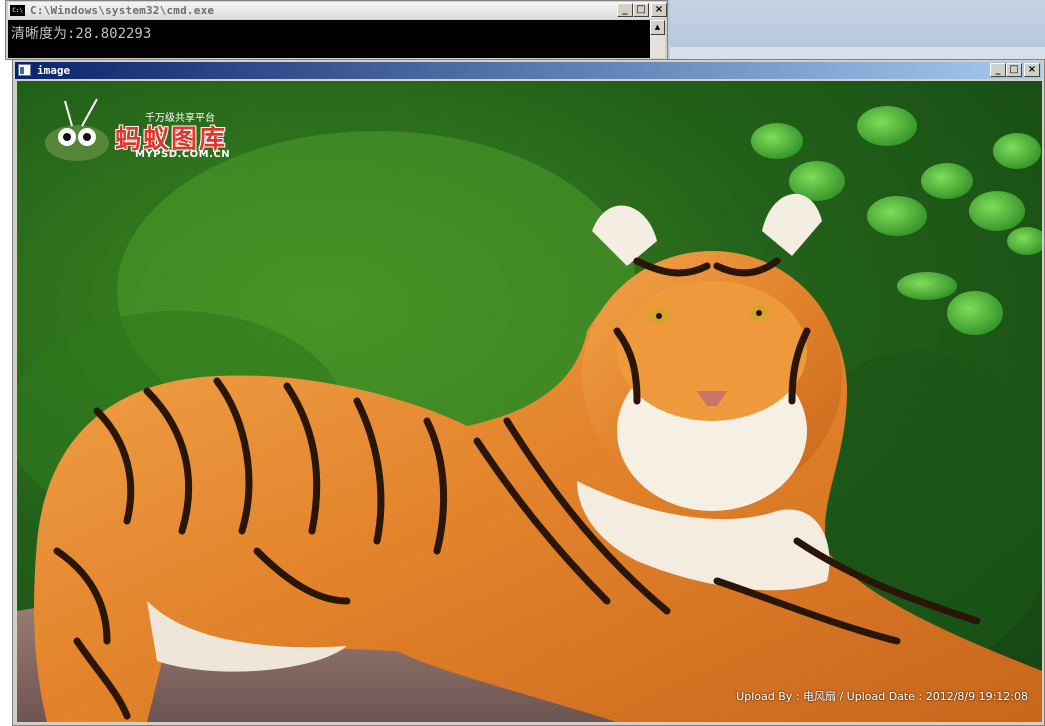 The image size is (1045, 726). I want to click on image-app-icon, so click(24, 70).